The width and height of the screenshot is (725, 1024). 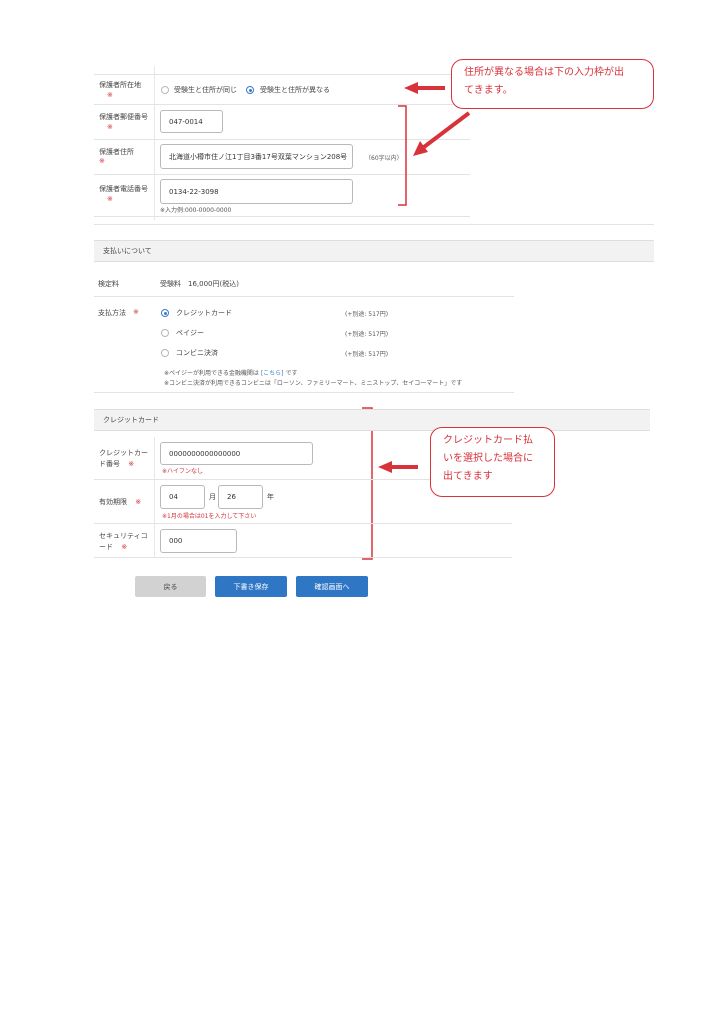 I want to click on payment-method-label: 支払方法, so click(x=112, y=313).